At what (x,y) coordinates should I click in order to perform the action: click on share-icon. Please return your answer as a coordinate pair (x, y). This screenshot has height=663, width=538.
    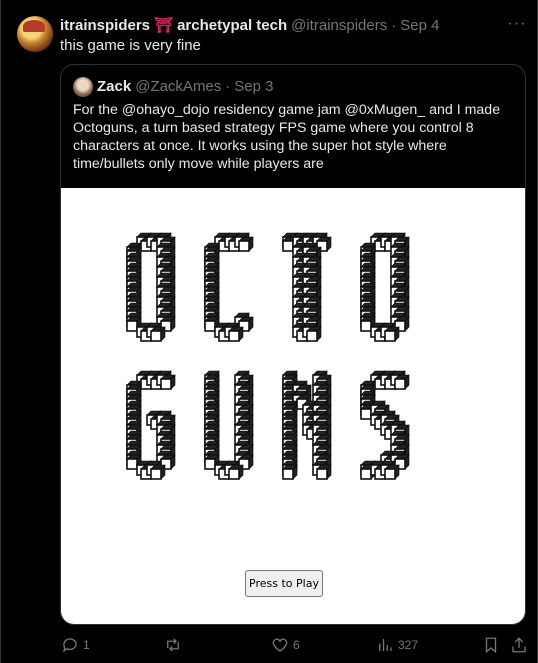
    Looking at the image, I should click on (519, 645).